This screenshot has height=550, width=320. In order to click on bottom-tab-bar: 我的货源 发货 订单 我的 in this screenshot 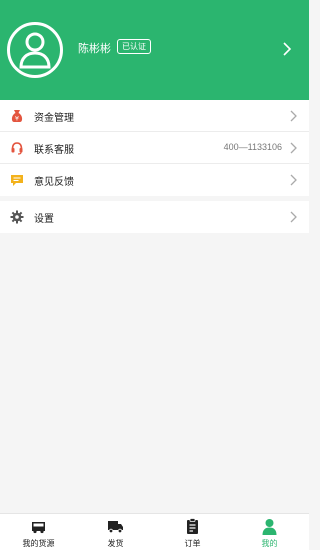, I will do `click(154, 531)`.